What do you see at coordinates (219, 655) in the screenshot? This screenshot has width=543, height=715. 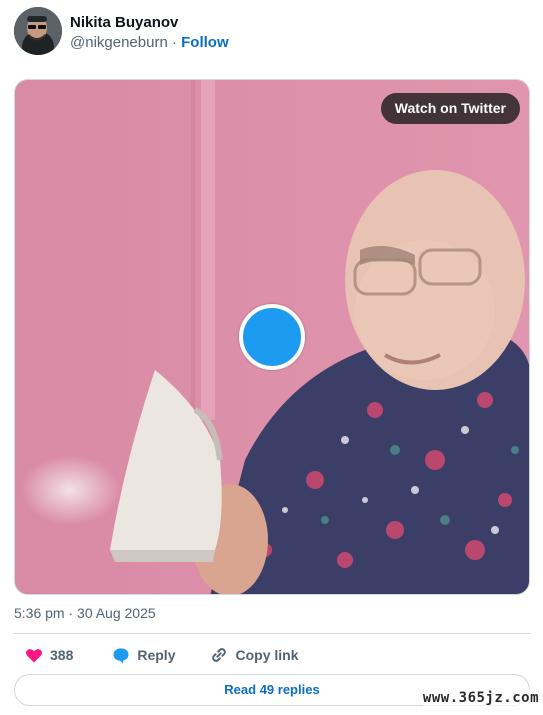 I see `link-icon` at bounding box center [219, 655].